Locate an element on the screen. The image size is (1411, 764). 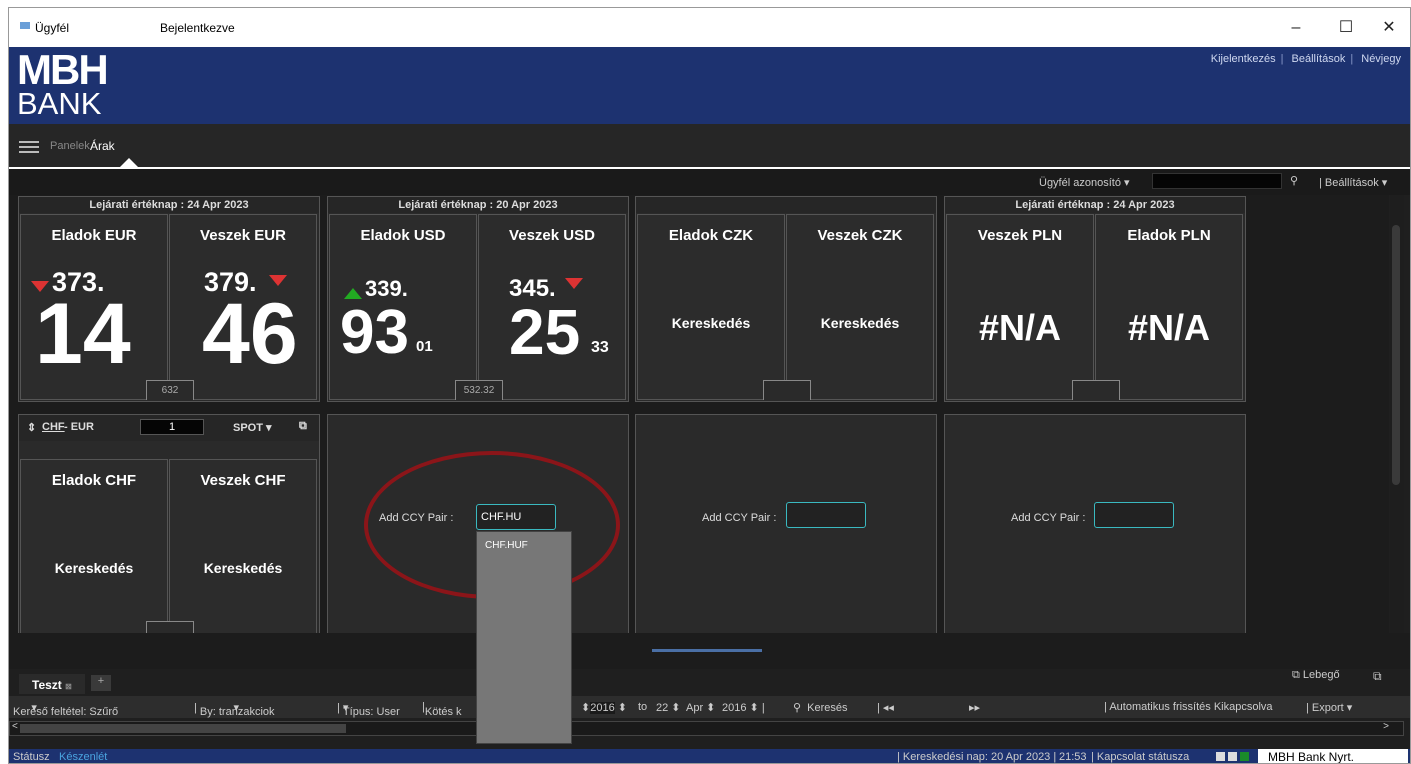
kotes-filter: | Kötés k is located at coordinates (442, 709).